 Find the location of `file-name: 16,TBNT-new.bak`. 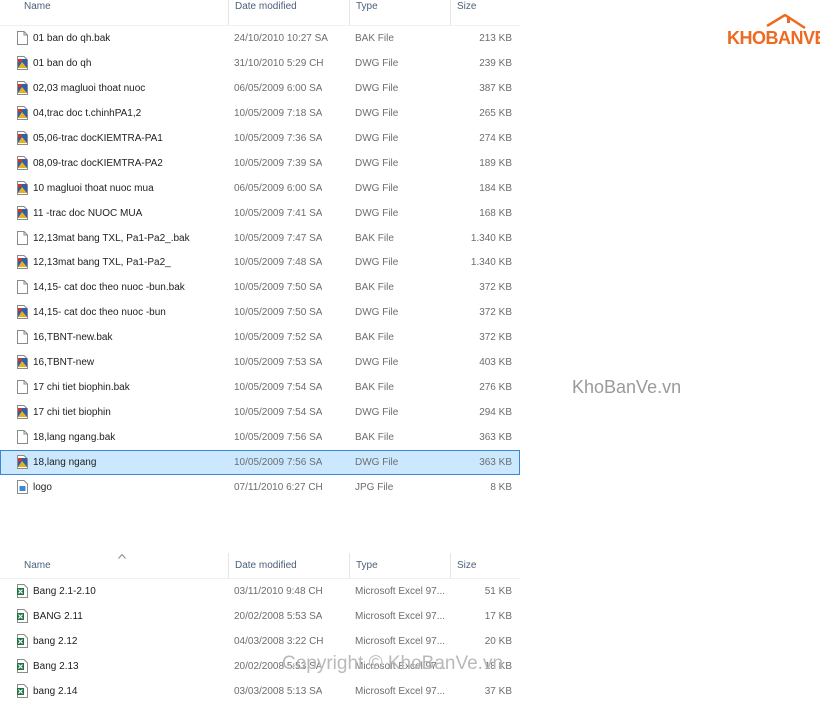

file-name: 16,TBNT-new.bak is located at coordinates (73, 338).